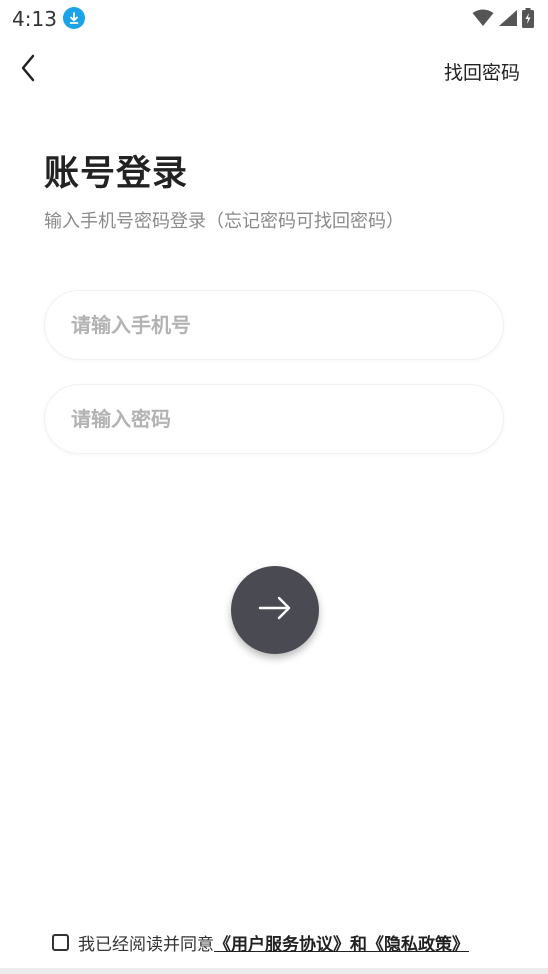  I want to click on agree-checkbox, so click(60, 942).